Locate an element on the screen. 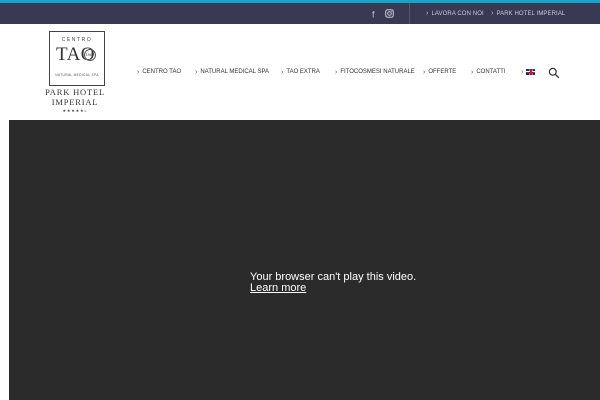 Image resolution: width=600 pixels, height=400 pixels. nav-item-fitocosmesi-naturale: › FITOCOSMESI NATURALE is located at coordinates (375, 72).